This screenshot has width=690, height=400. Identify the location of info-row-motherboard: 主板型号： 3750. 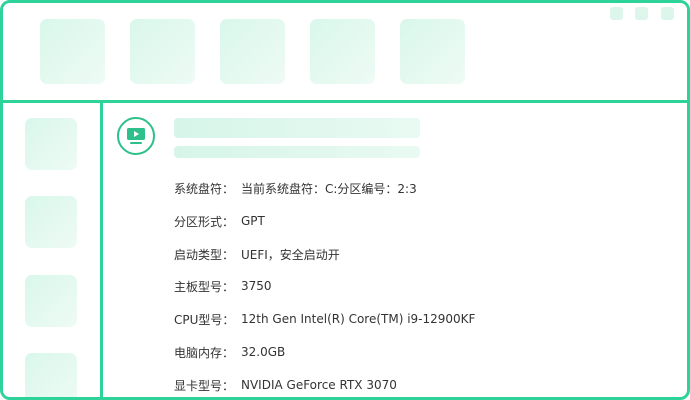
(223, 286).